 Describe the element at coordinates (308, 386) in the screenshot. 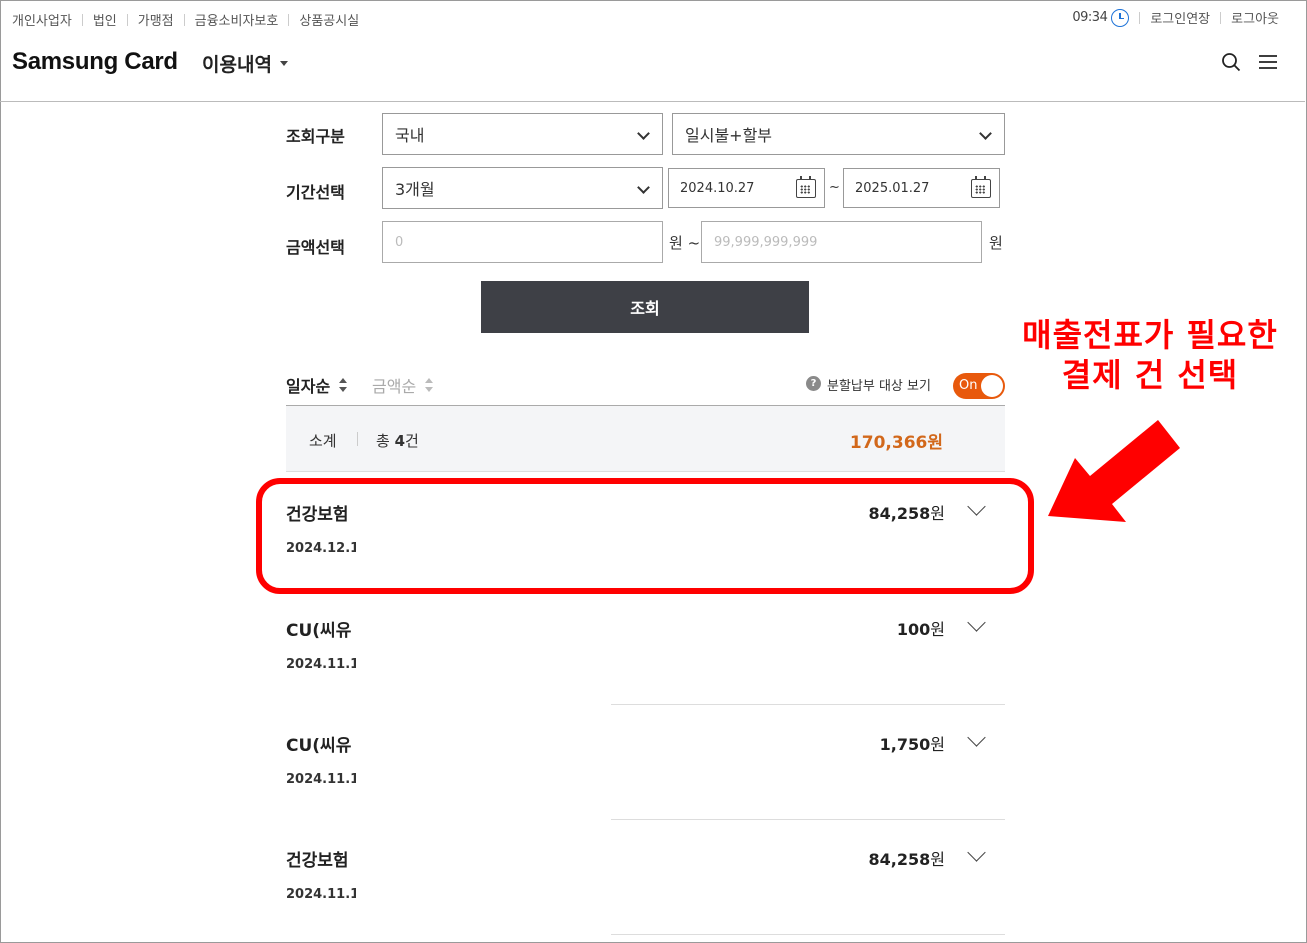

I see `sort-by-date-label: 일자순` at that location.